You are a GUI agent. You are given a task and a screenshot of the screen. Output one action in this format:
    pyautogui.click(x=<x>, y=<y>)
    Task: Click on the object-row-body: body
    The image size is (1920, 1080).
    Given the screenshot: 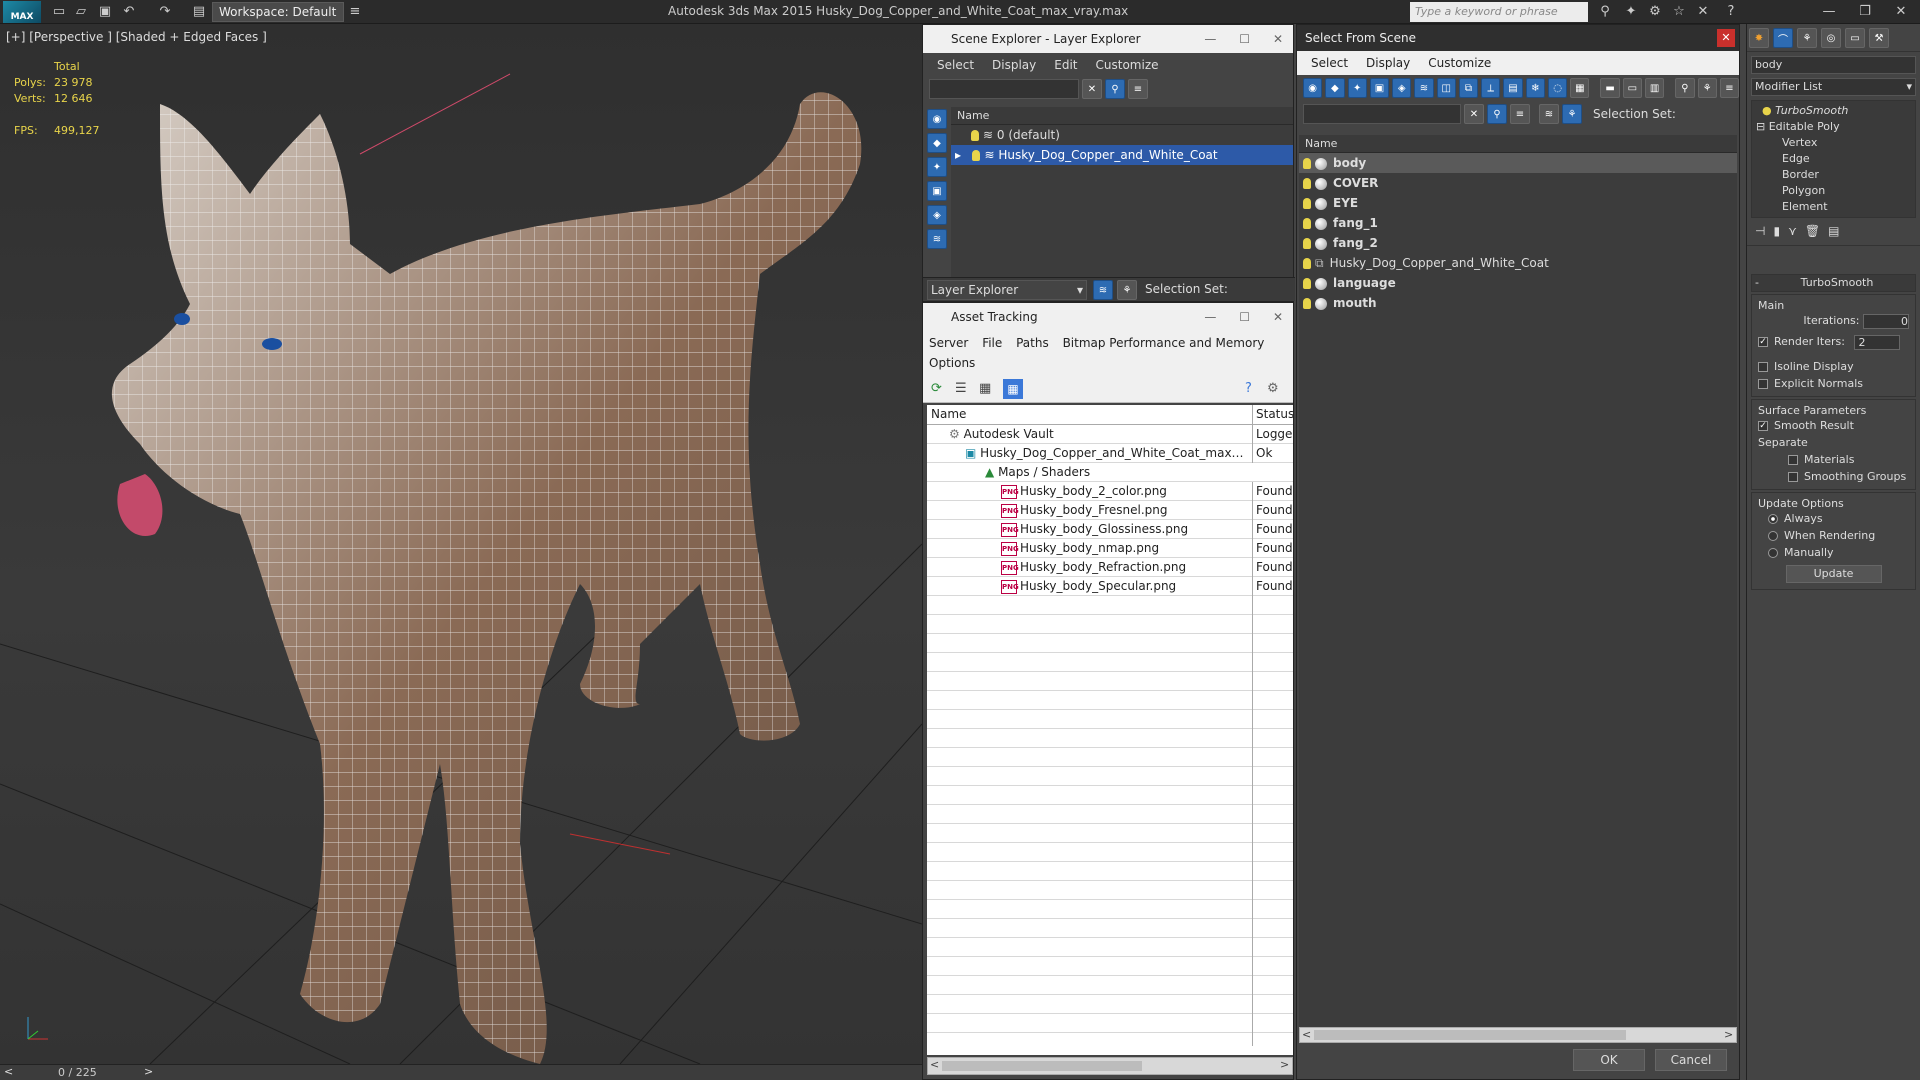 What is the action you would take?
    pyautogui.click(x=1518, y=163)
    